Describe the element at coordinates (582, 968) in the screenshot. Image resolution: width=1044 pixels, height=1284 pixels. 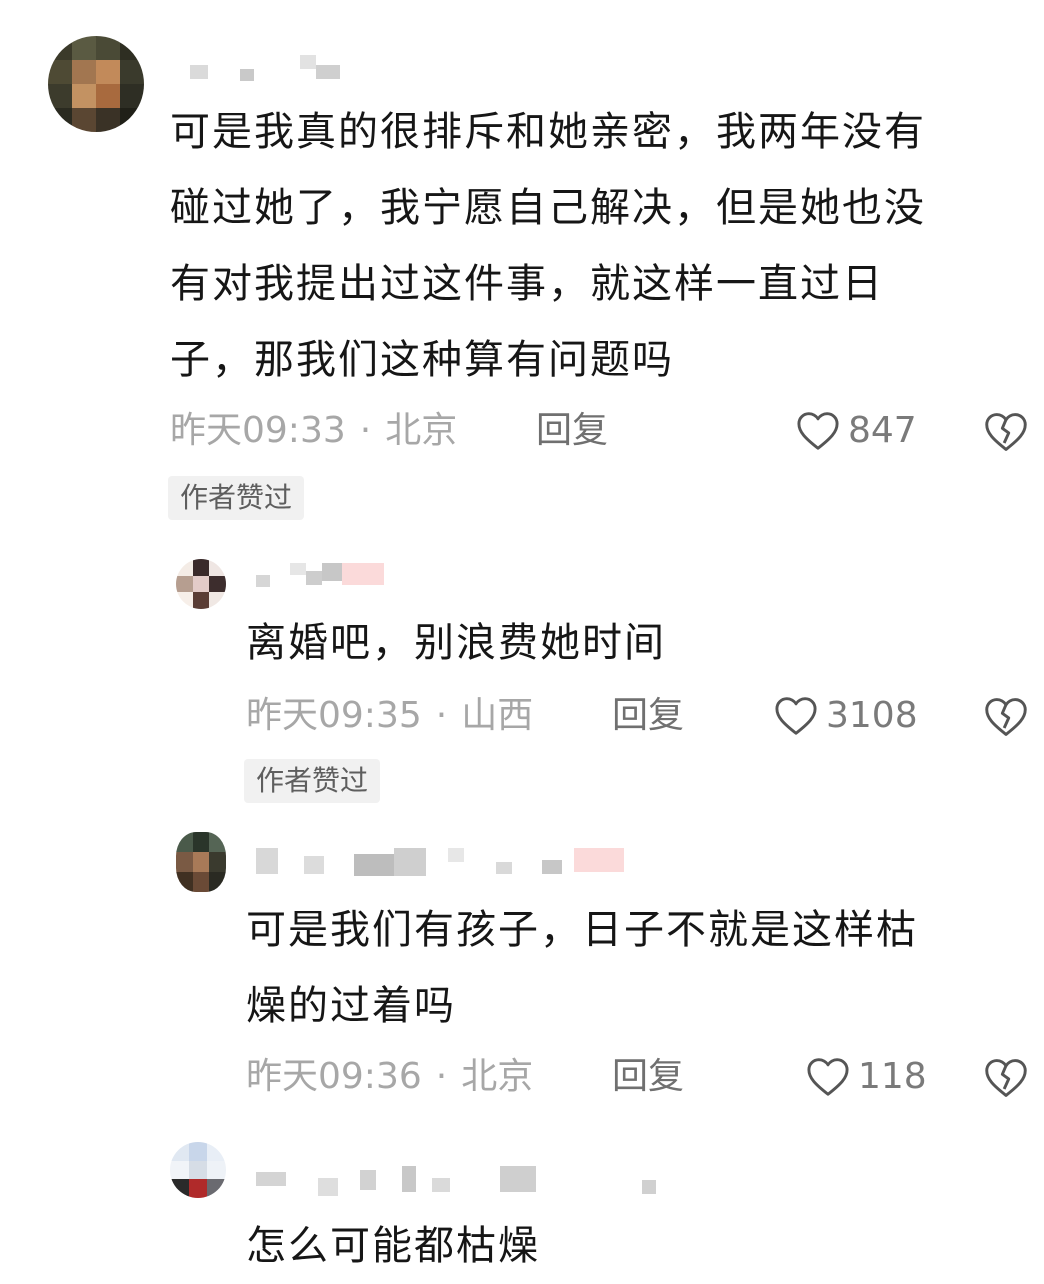
I see `comment-text: 可是我们有孩子，日子不就是这样枯 燥的过着吗` at that location.